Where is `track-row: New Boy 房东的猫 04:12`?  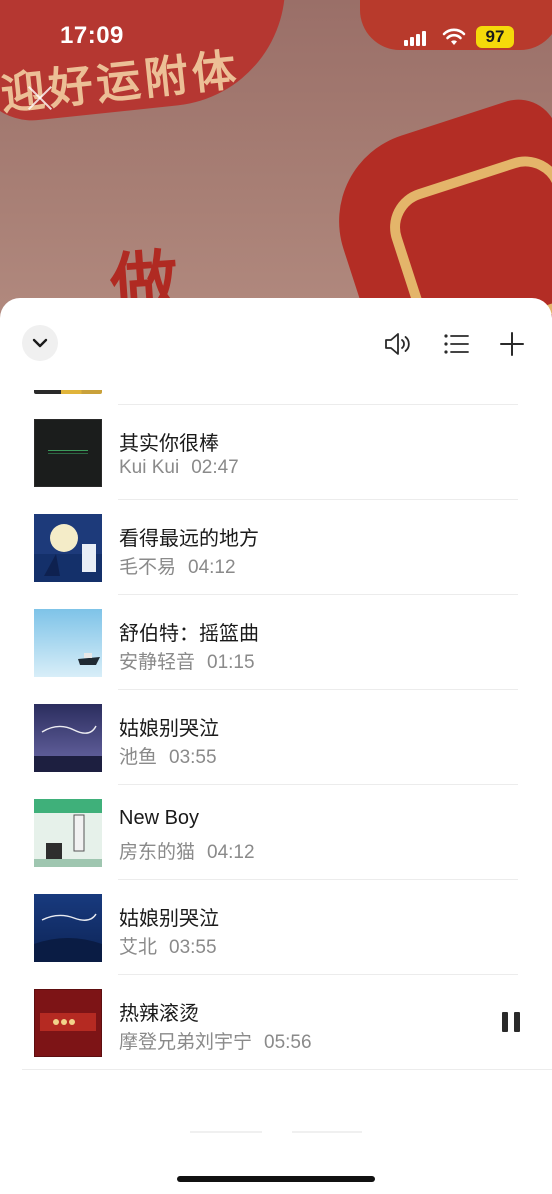 track-row: New Boy 房东的猫 04:12 is located at coordinates (276, 832).